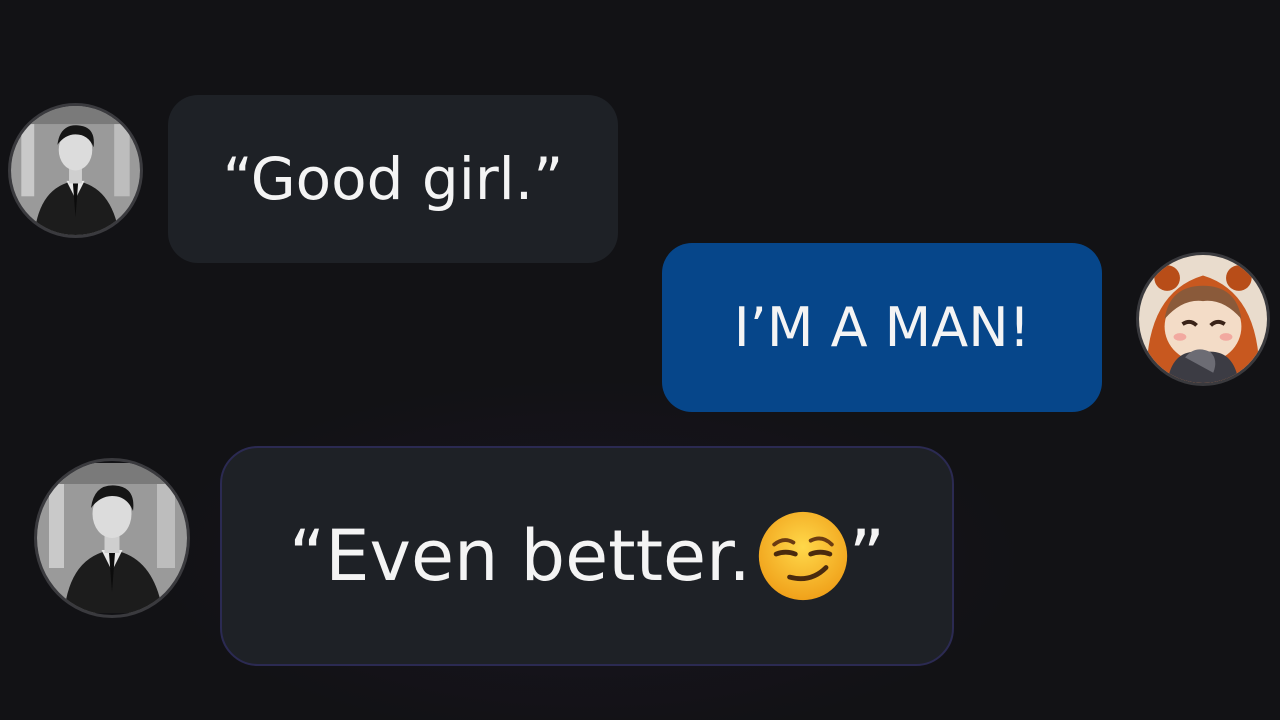 The image size is (1280, 720). I want to click on message-text-closing-quote: ”, so click(866, 556).